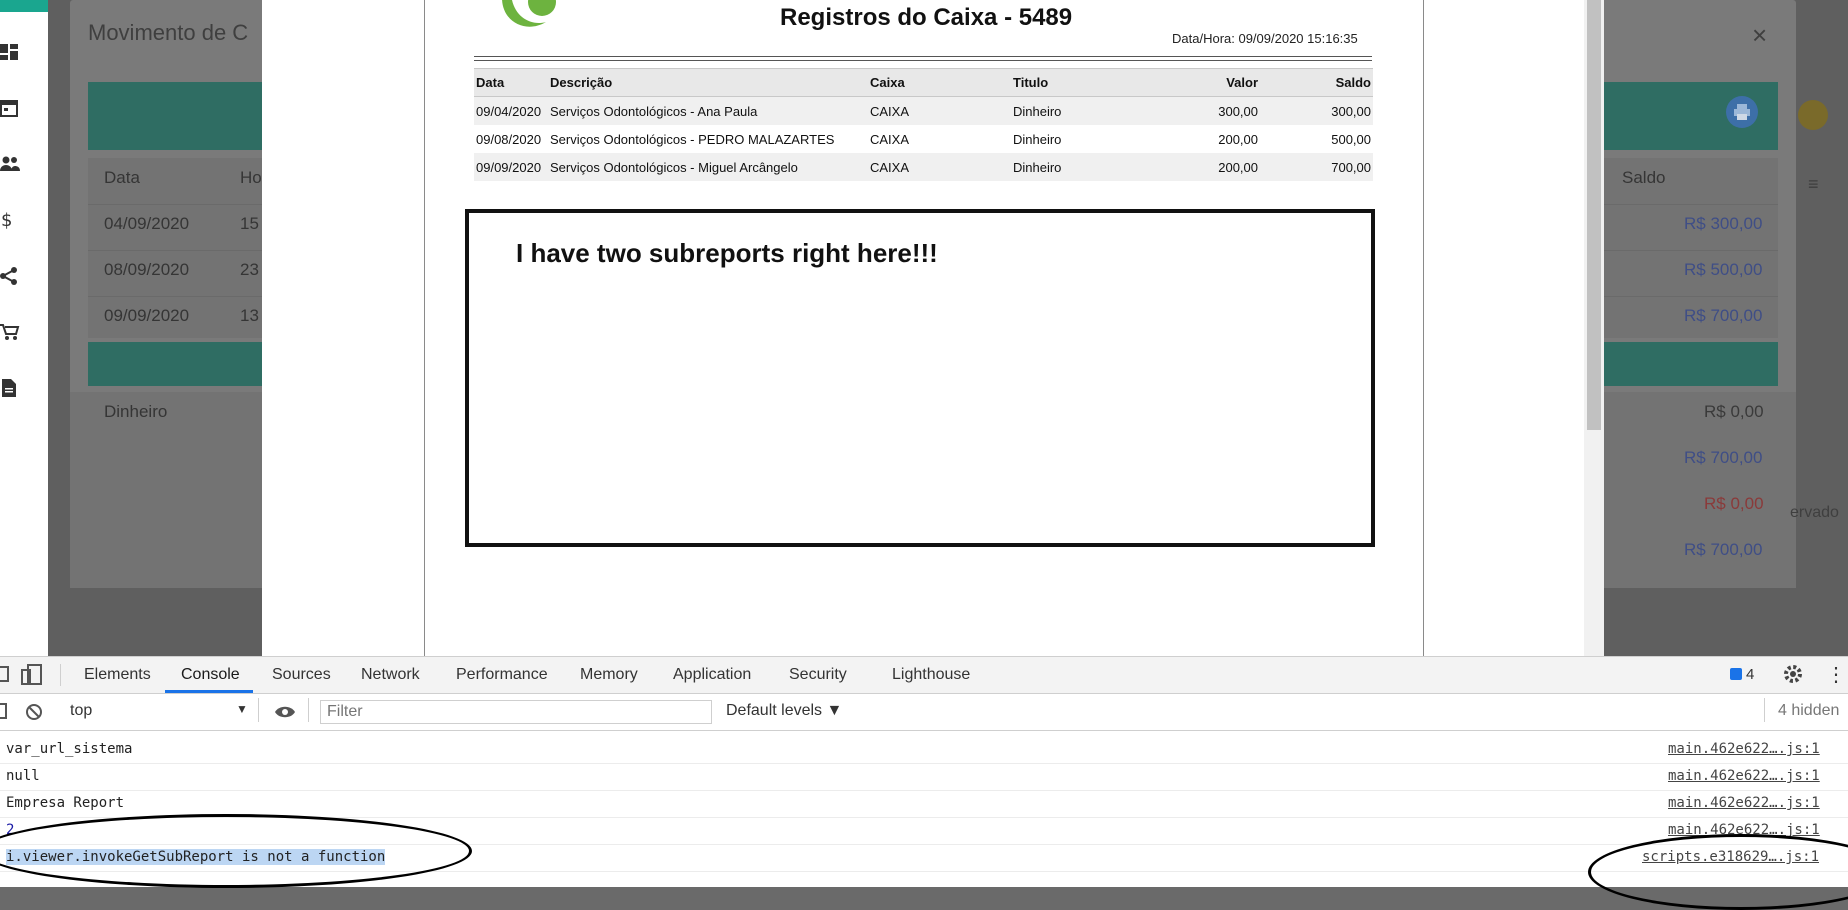 The image size is (1848, 910). I want to click on cell-balance: 500,00, so click(1351, 139).